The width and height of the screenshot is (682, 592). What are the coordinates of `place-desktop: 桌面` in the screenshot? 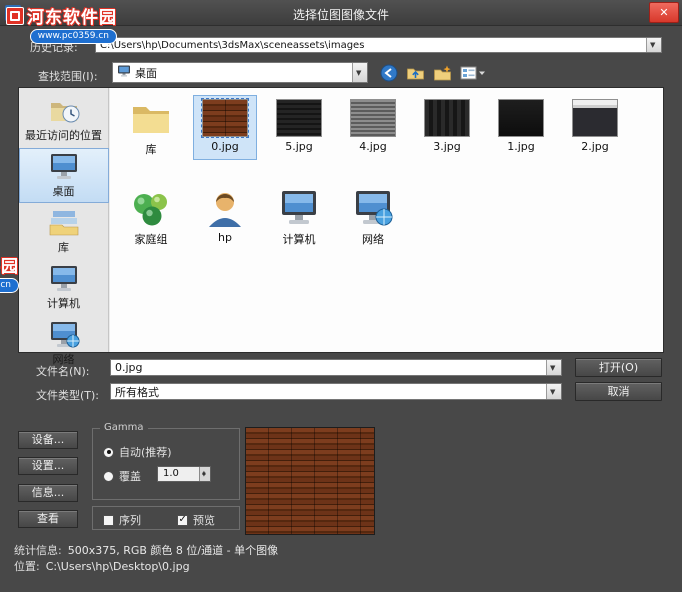 It's located at (63, 175).